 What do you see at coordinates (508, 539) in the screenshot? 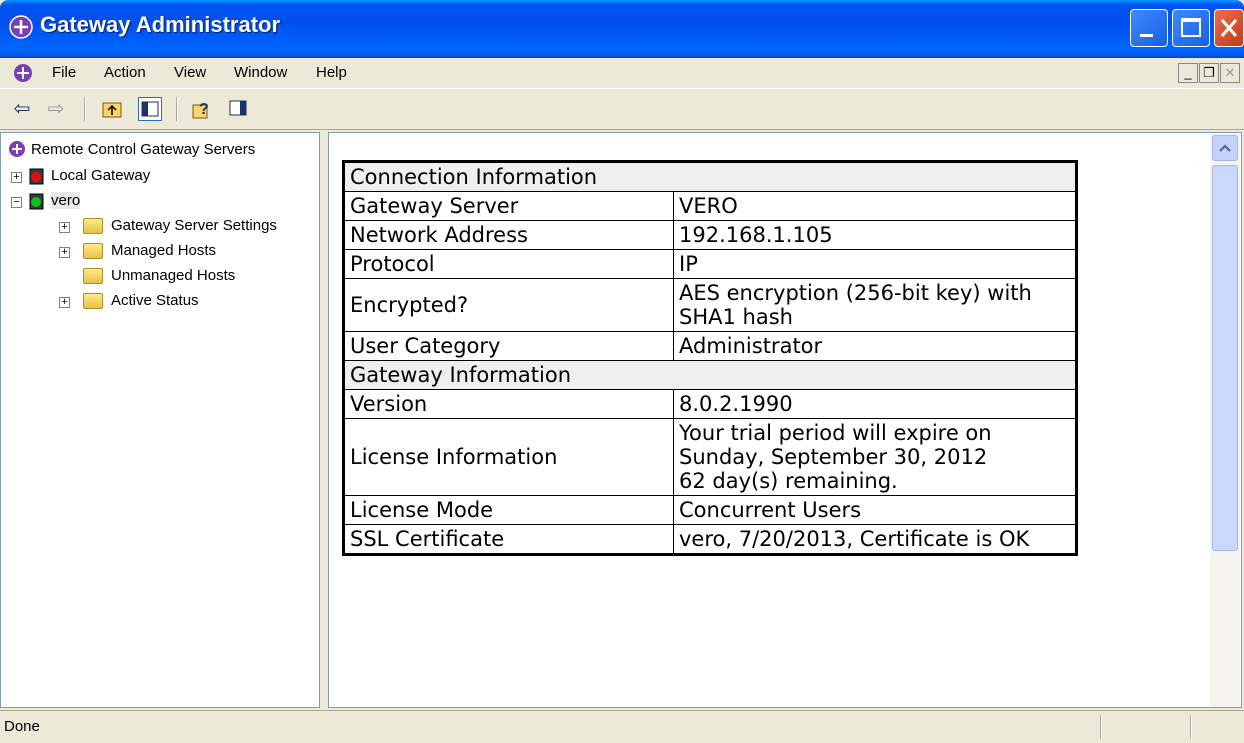
I see `ssl-certificate-label: SSL Certificate` at bounding box center [508, 539].